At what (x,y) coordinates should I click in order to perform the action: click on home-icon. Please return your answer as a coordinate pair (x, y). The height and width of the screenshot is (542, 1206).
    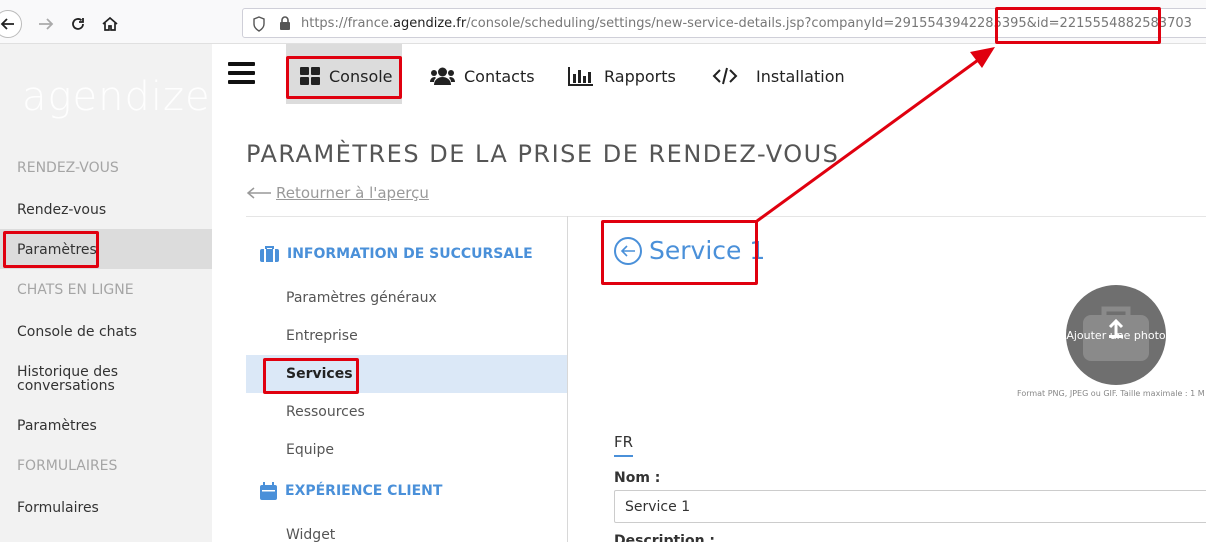
    Looking at the image, I should click on (110, 24).